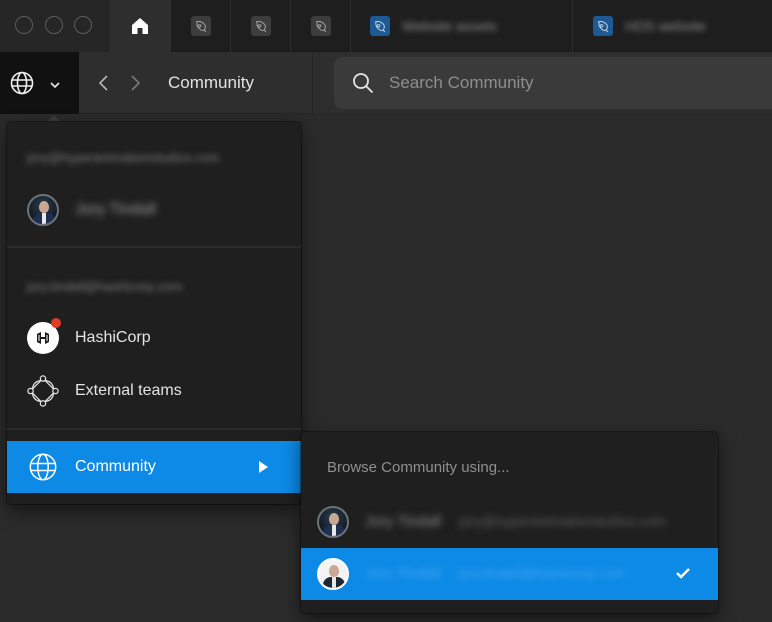 This screenshot has height=622, width=772. I want to click on tab-title: Website assets, so click(449, 26).